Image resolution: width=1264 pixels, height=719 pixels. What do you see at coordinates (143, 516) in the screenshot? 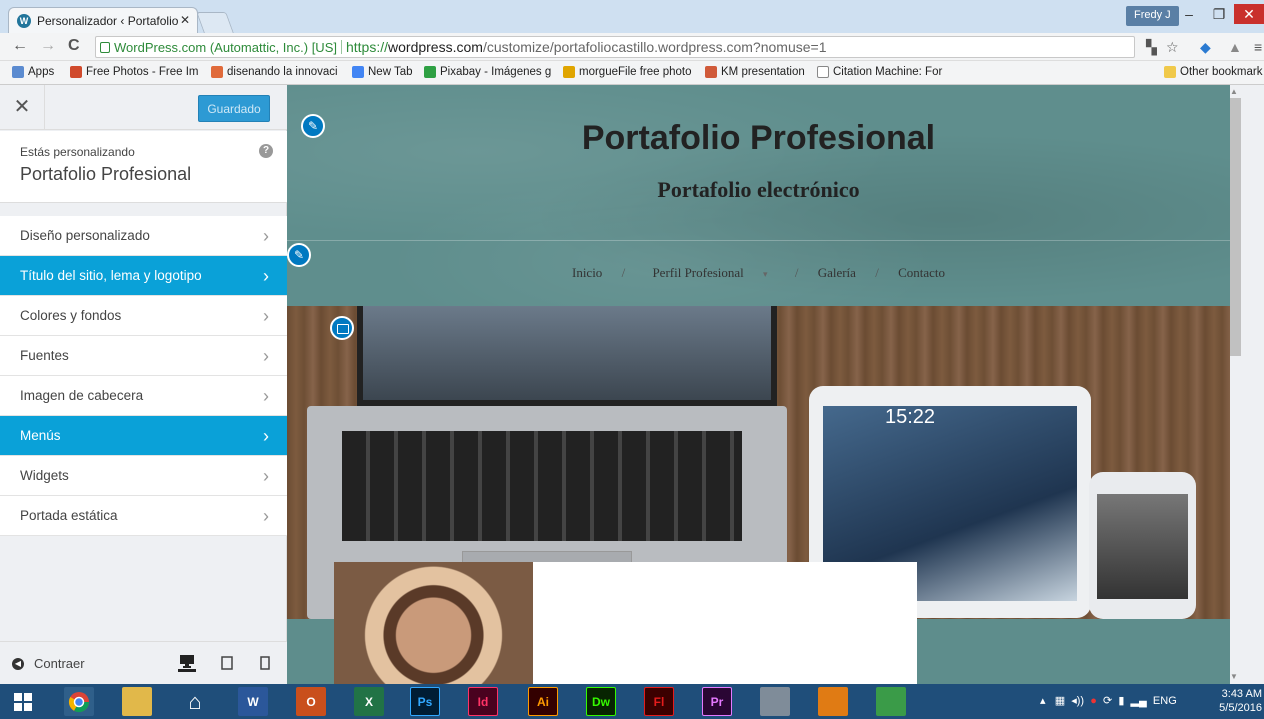
I see `section-static-front-page: Portada estática ›` at bounding box center [143, 516].